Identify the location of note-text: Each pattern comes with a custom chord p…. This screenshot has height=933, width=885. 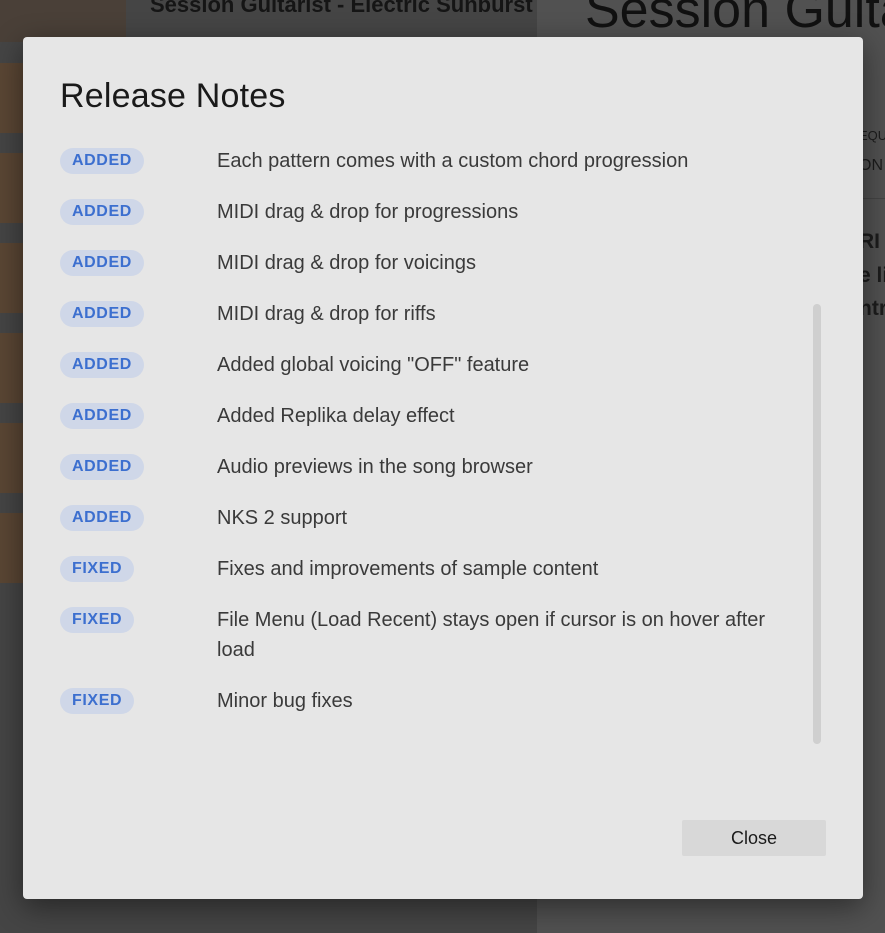
(453, 161).